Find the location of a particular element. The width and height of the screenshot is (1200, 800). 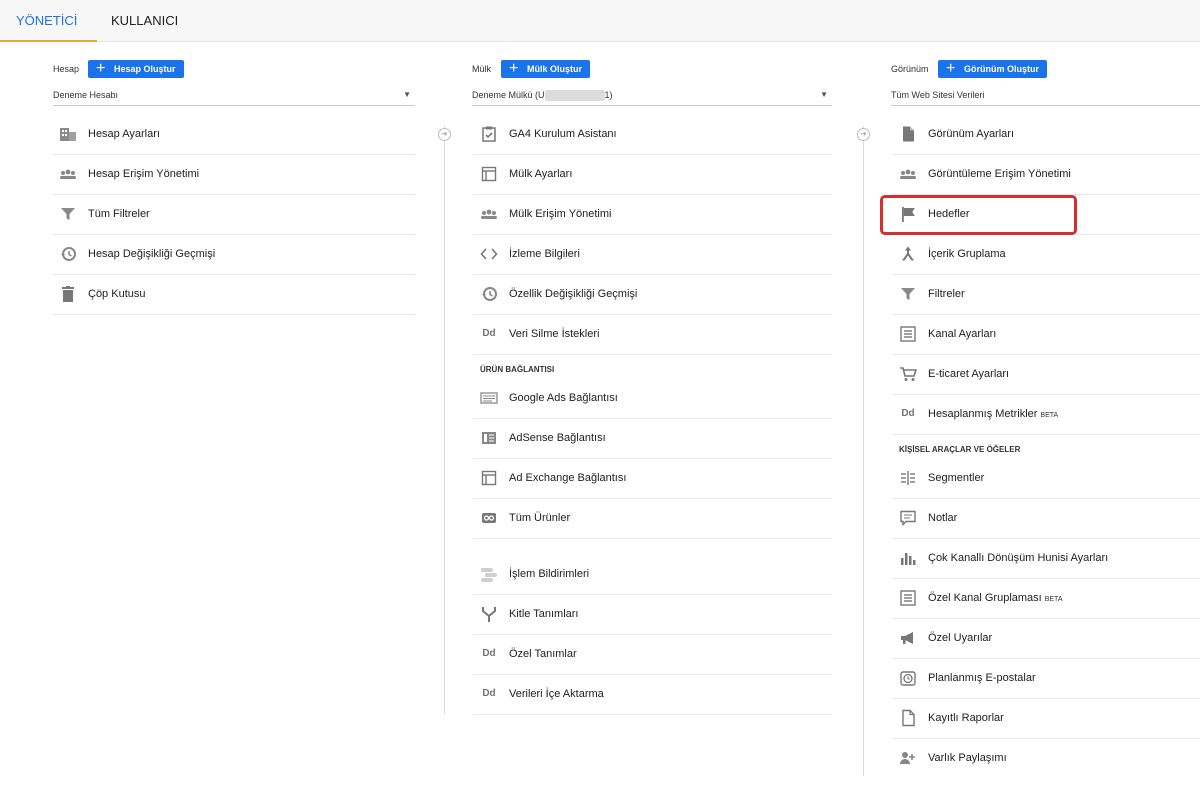

checklist-icon is located at coordinates (489, 134).